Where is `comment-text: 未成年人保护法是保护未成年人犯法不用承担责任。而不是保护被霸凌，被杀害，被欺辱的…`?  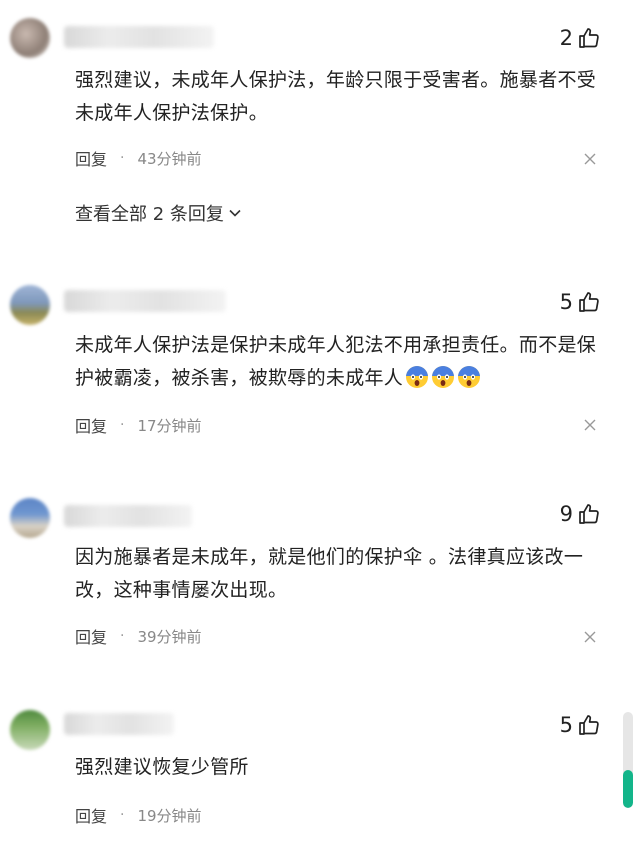
comment-text: 未成年人保护法是保护未成年人犯法不用承担责任。而不是保护被霸凌，被杀害，被欺辱的… is located at coordinates (342, 362).